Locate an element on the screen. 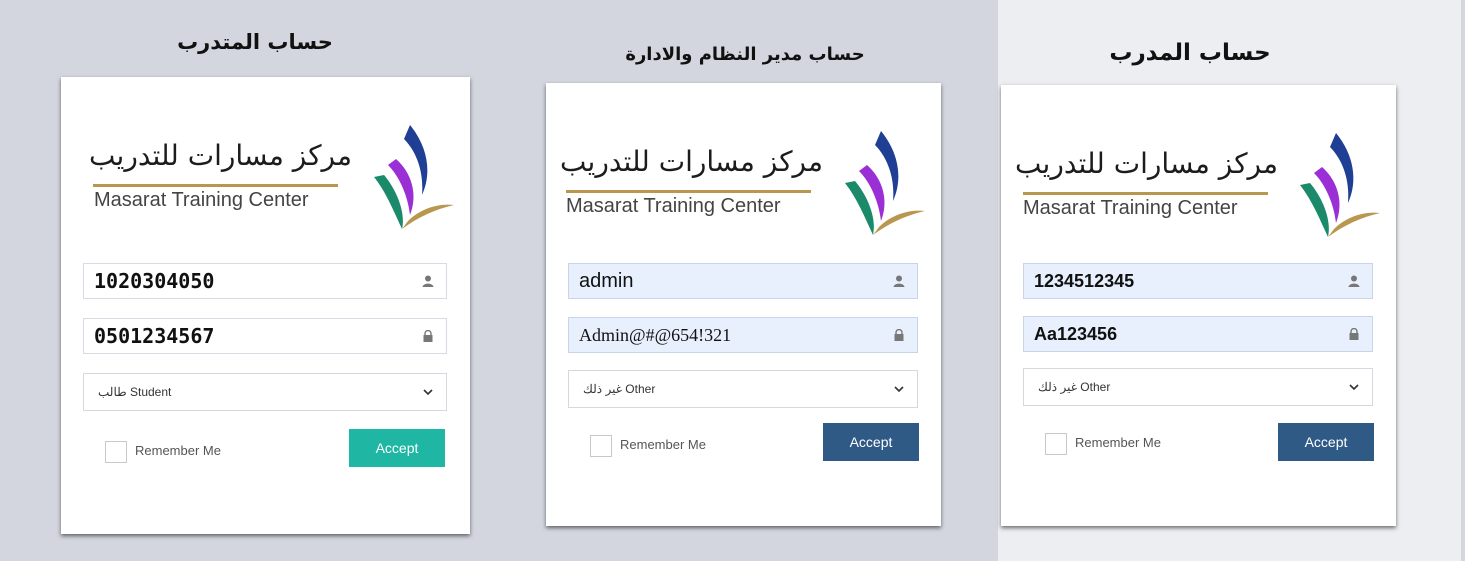 The image size is (1465, 561). password-field: Admin@#@654!321 is located at coordinates (743, 335).